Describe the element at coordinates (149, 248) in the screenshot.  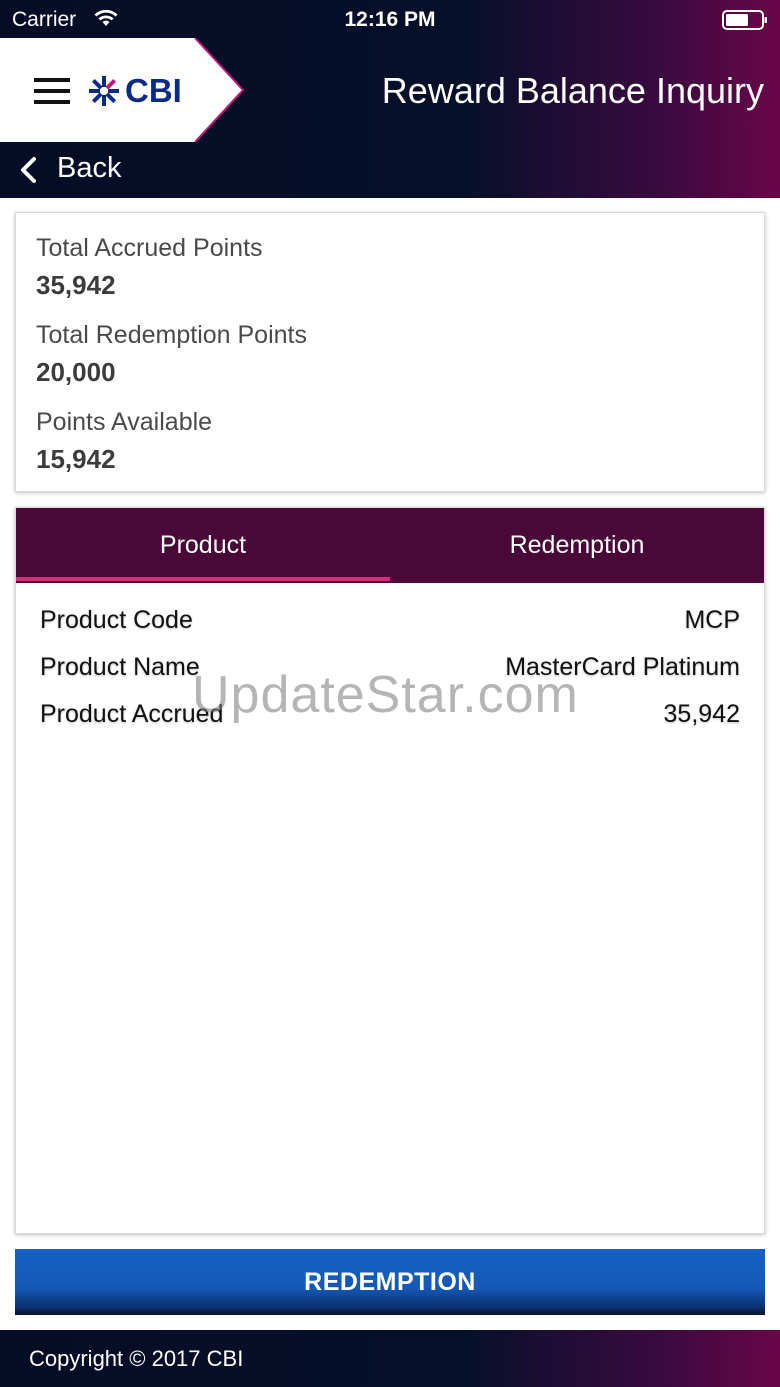
I see `summary-label: Total Accrued Points` at that location.